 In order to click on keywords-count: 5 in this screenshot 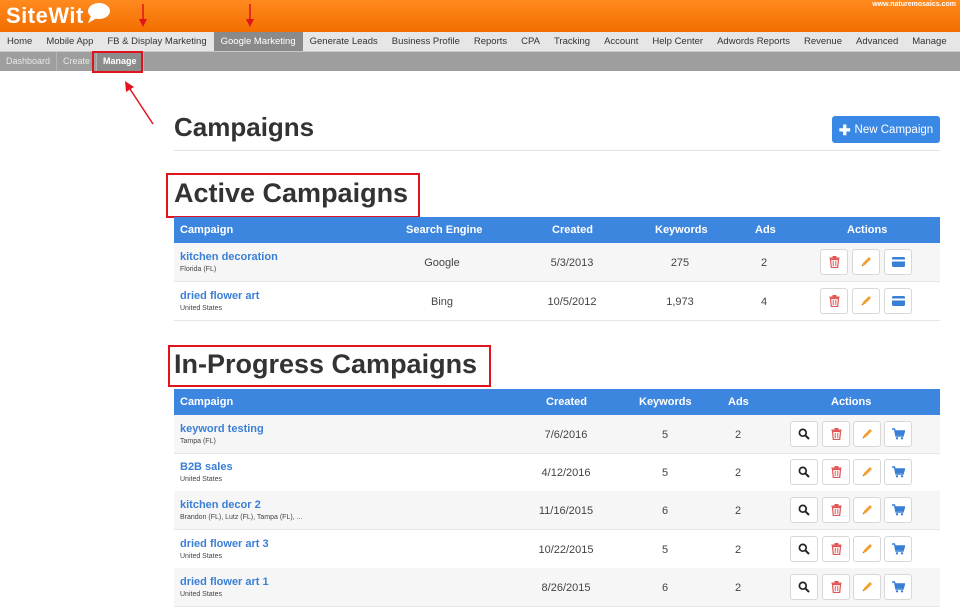, I will do `click(665, 435)`.